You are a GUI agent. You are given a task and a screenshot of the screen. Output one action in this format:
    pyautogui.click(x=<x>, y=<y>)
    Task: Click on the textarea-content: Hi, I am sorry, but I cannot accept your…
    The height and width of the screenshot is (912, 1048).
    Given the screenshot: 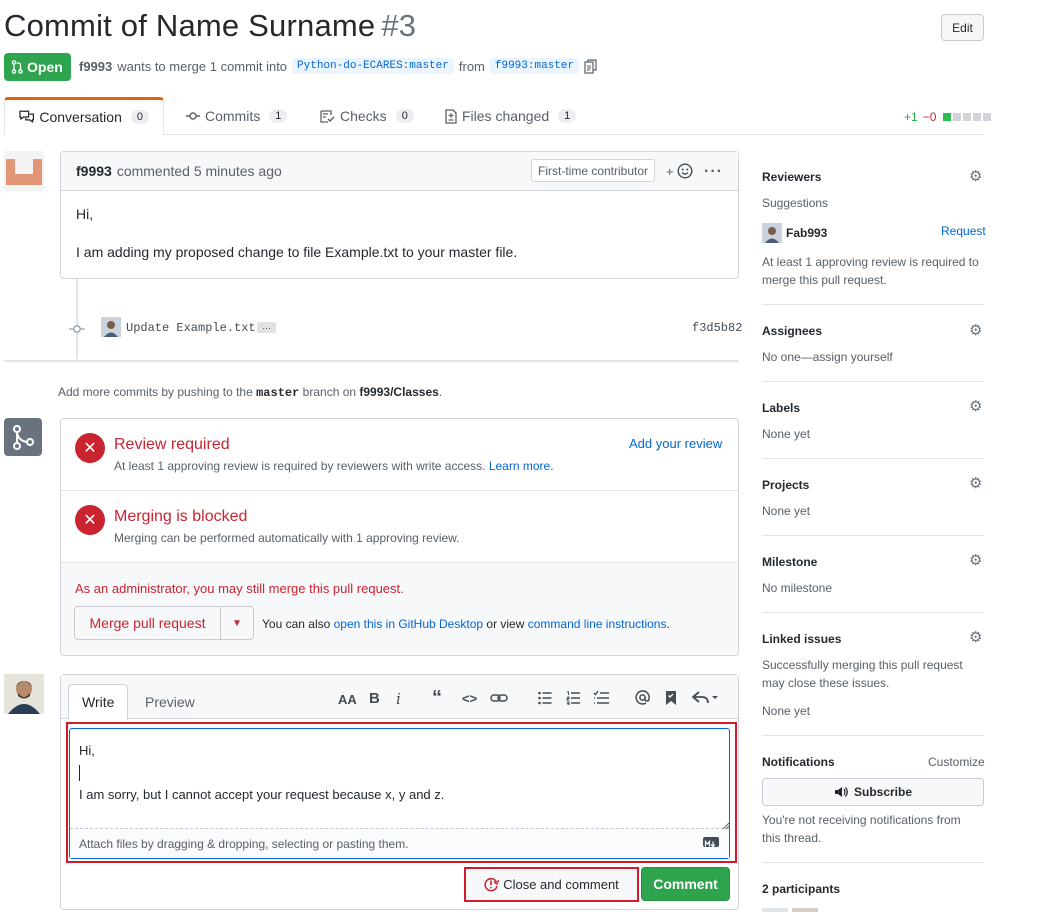 What is the action you would take?
    pyautogui.click(x=261, y=773)
    